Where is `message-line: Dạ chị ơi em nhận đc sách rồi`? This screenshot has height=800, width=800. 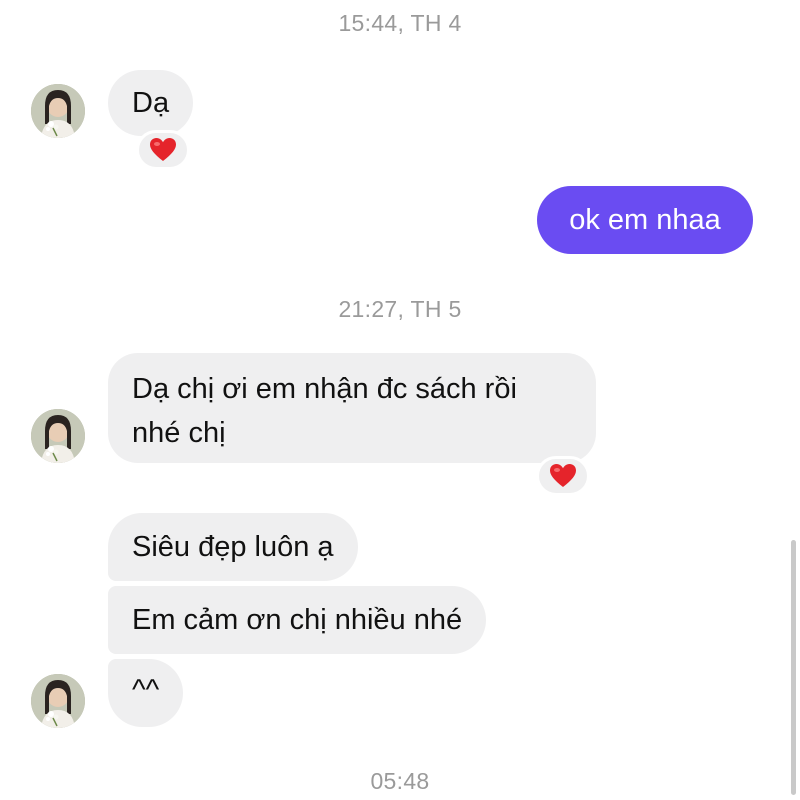
message-line: Dạ chị ơi em nhận đc sách rồi is located at coordinates (324, 389).